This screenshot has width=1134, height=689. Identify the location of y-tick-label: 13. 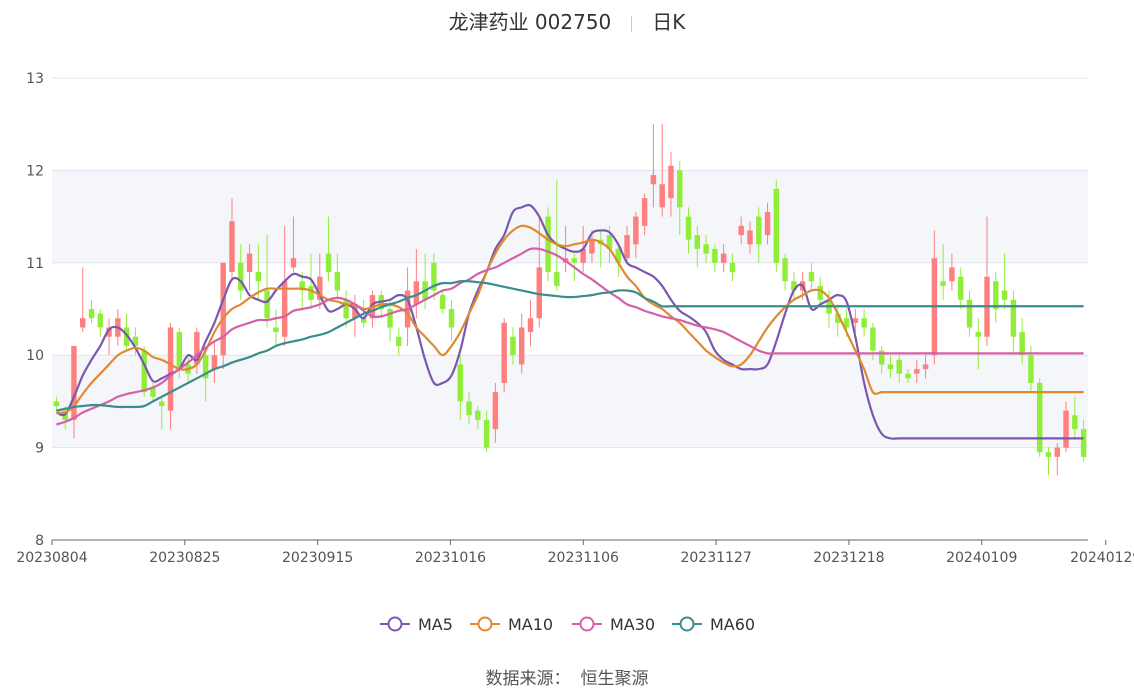
(35, 79).